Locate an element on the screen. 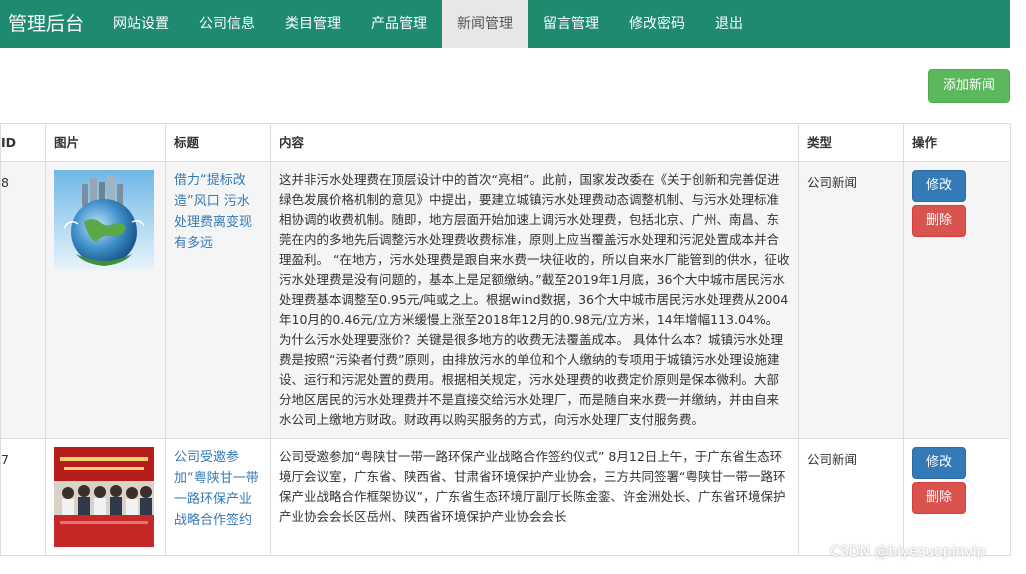 This screenshot has width=1026, height=574. csdn-watermark: CSDN @biyezuopinvip is located at coordinates (908, 552).